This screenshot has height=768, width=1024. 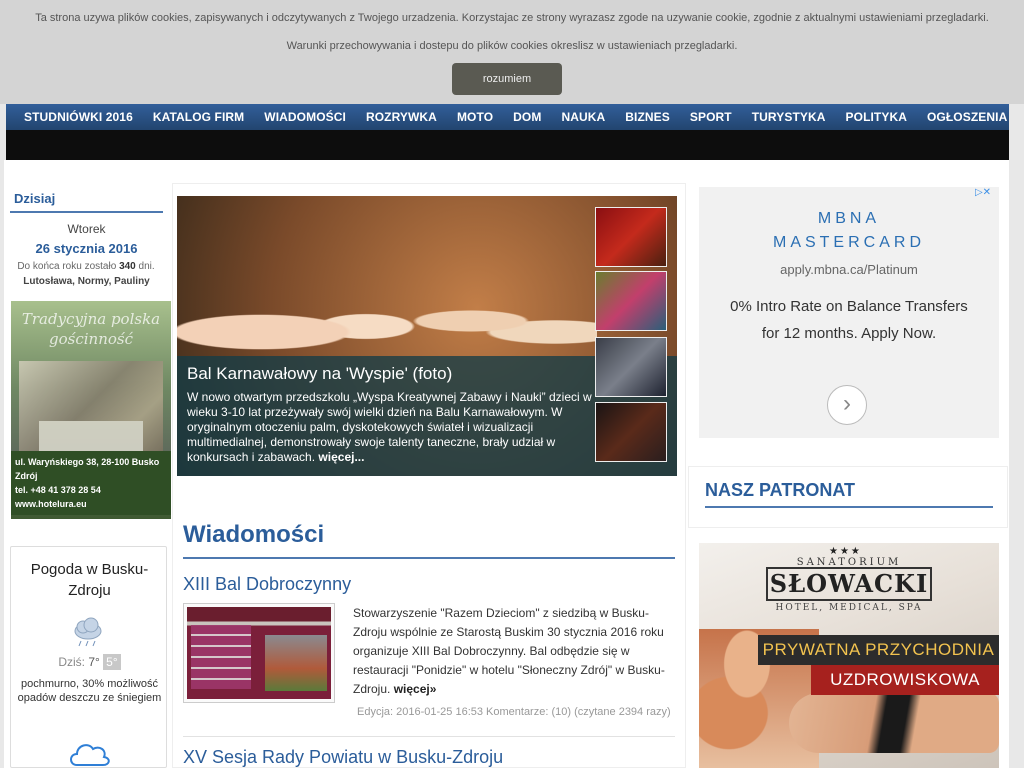 I want to click on article-separator, so click(x=429, y=736).